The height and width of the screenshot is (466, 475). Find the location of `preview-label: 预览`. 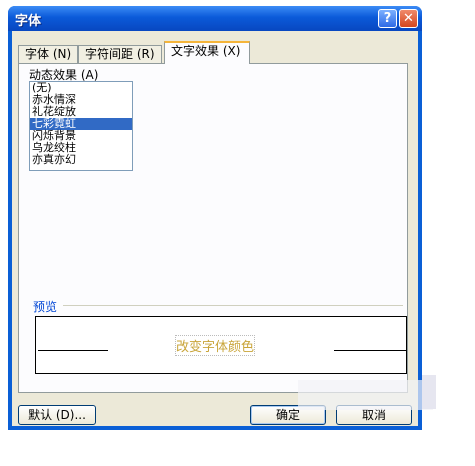

preview-label: 预览 is located at coordinates (45, 307).